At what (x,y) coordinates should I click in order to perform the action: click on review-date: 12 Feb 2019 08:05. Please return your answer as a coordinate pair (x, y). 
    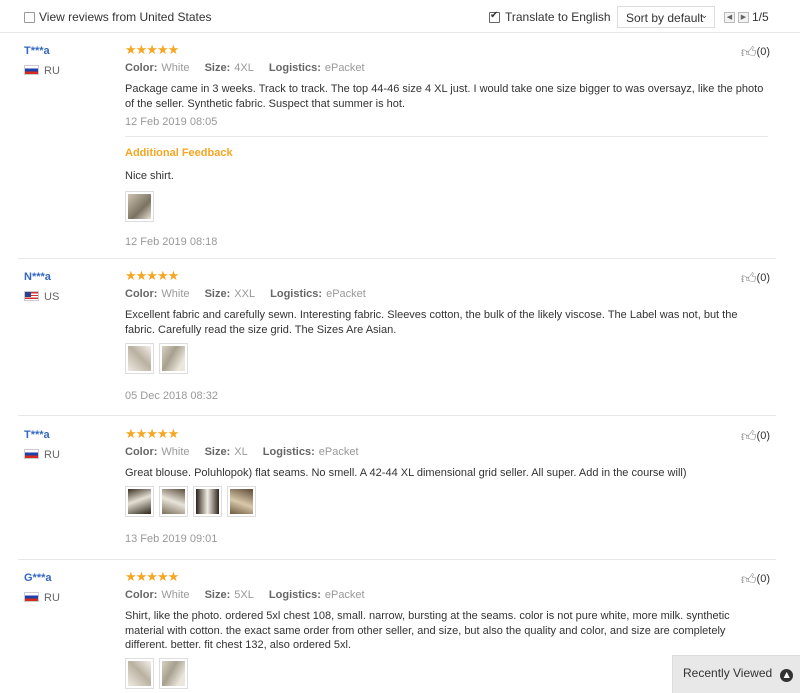
    Looking at the image, I should click on (171, 122).